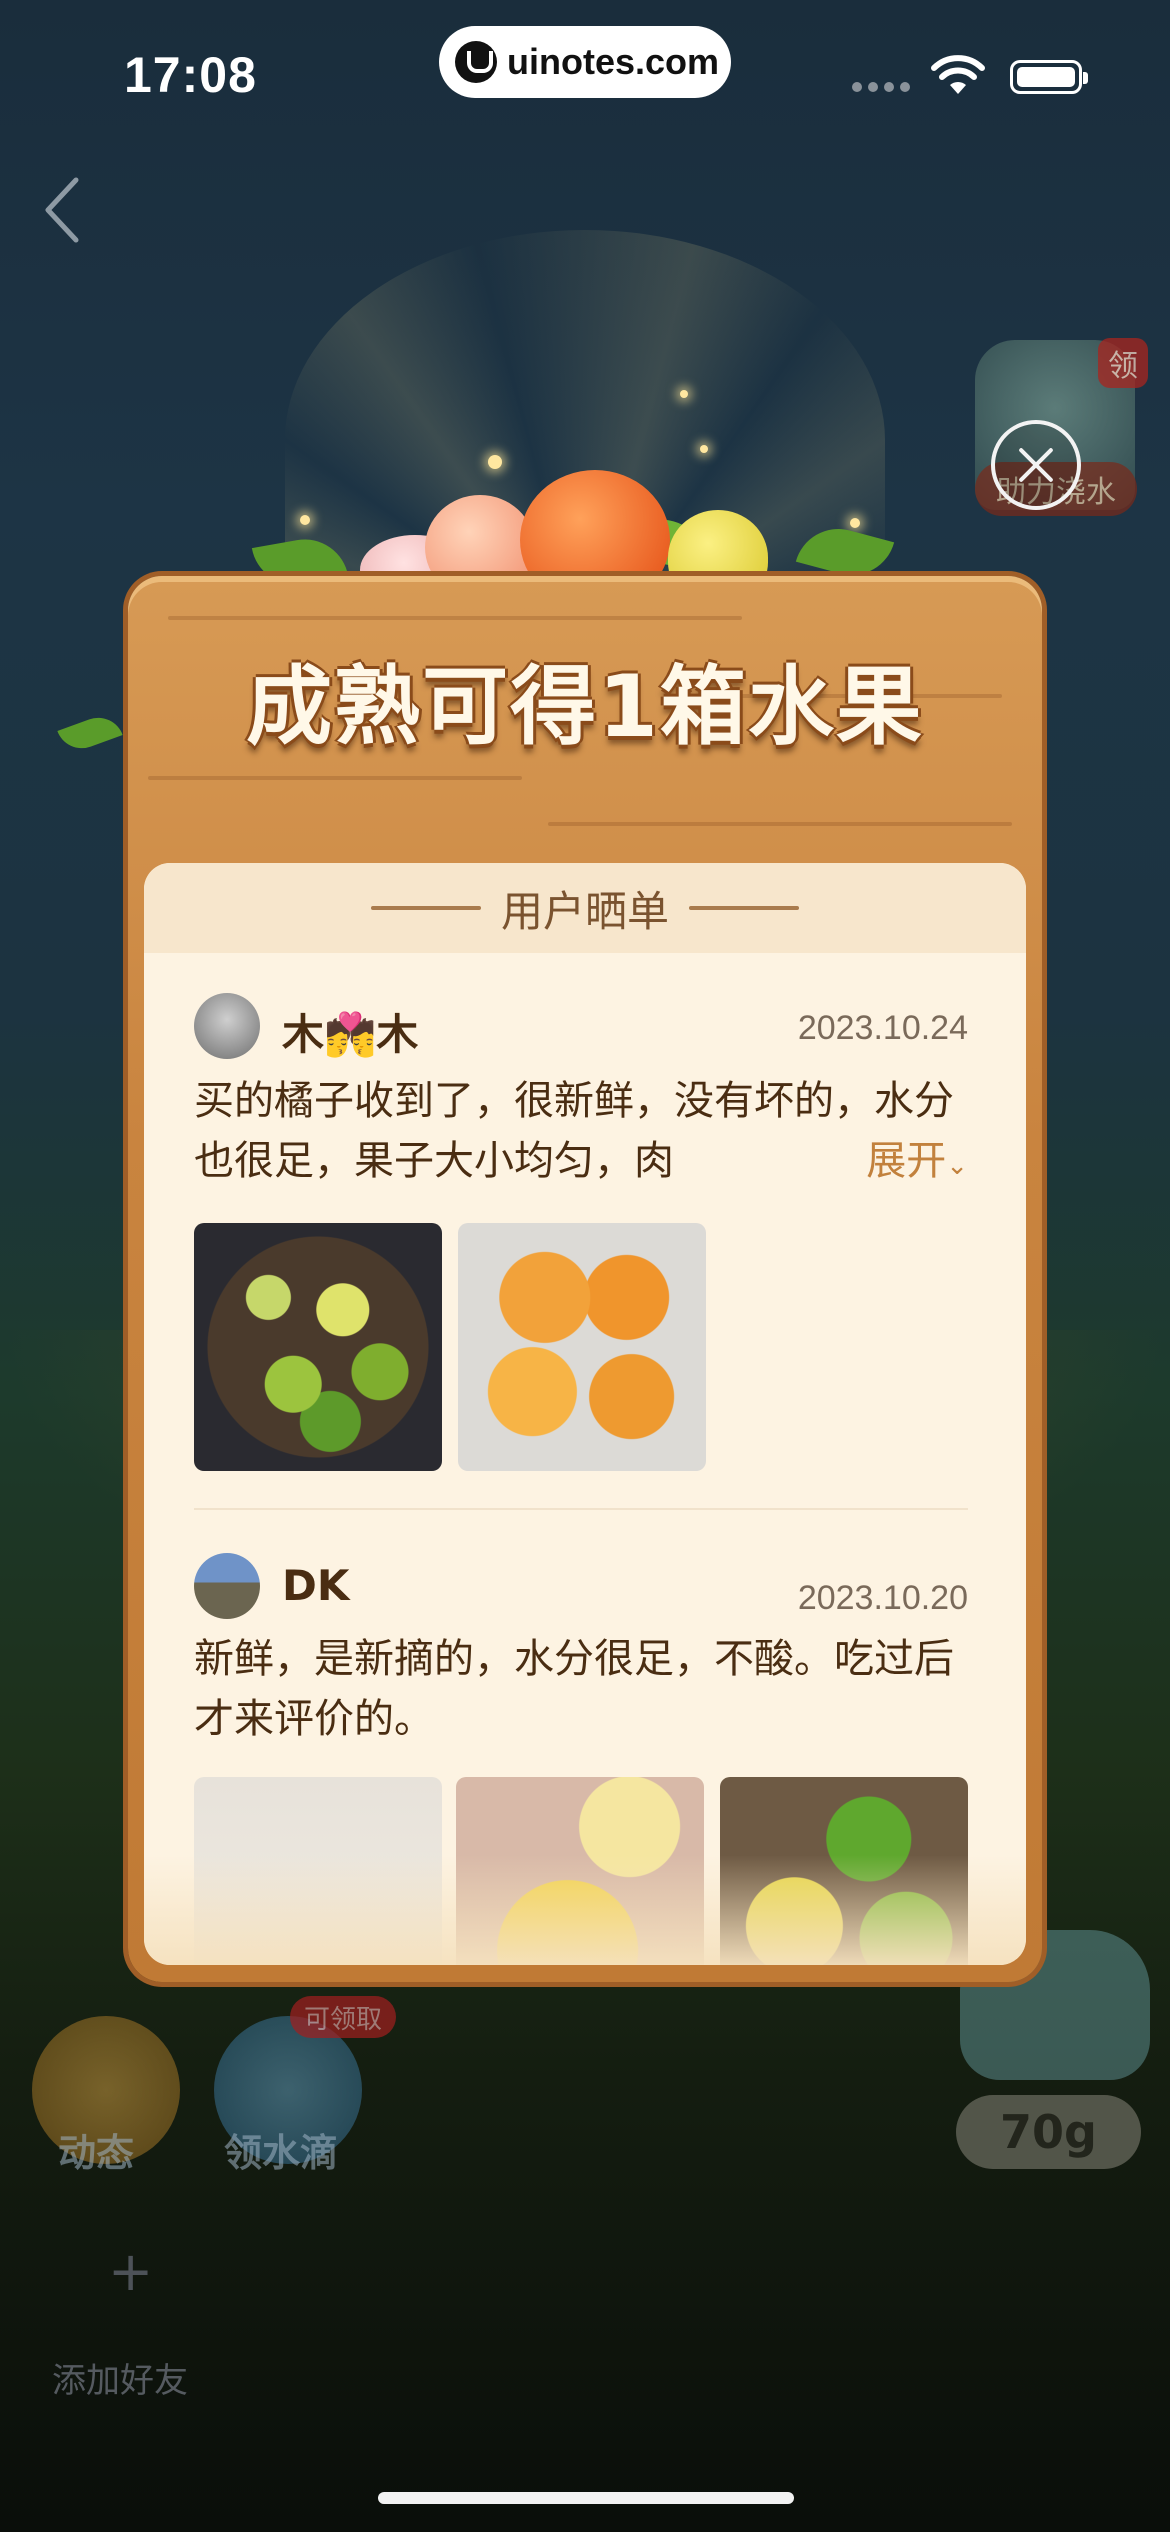 Image resolution: width=1170 pixels, height=2532 pixels. Describe the element at coordinates (585, 707) in the screenshot. I see `modal-title: 成熟可得1箱水果` at that location.